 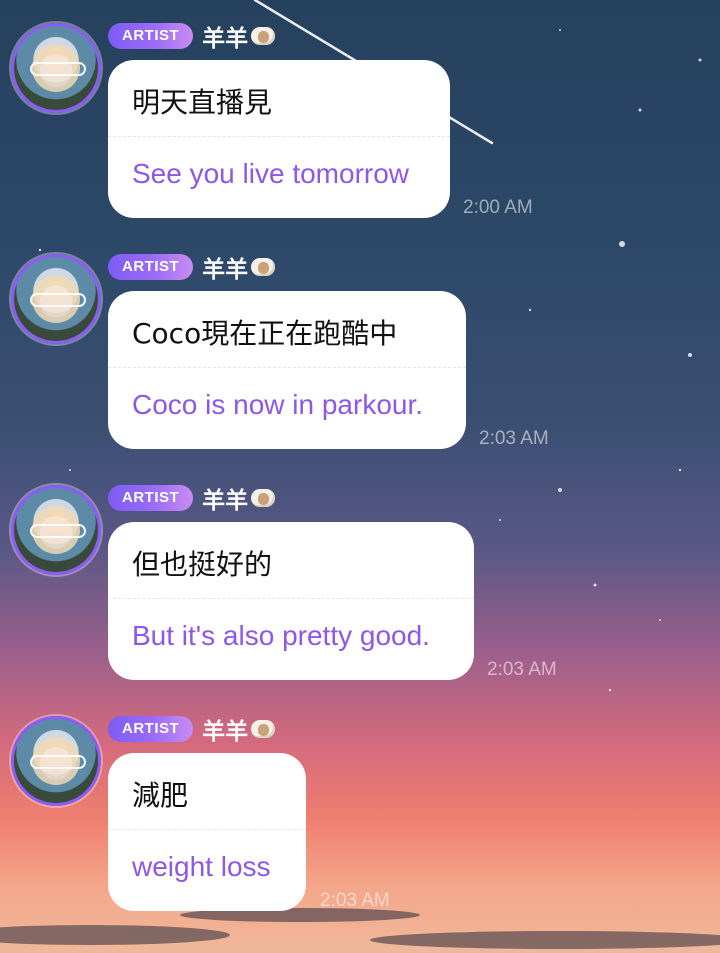 What do you see at coordinates (291, 601) in the screenshot?
I see `message-bubble: 但也挺好的 But it's also pretty good.` at bounding box center [291, 601].